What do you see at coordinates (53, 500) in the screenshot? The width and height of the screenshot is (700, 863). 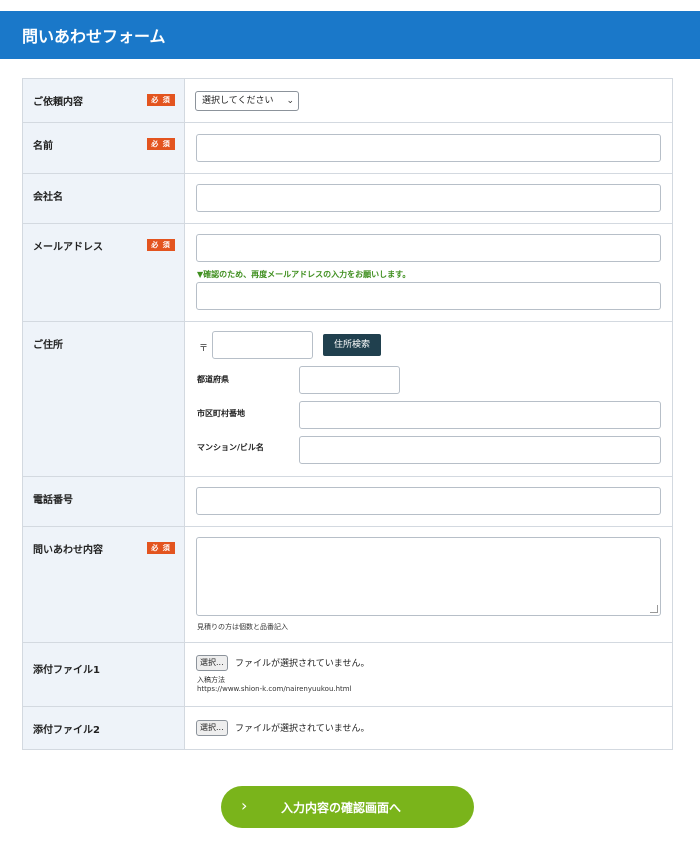 I see `phone-label: 電話番号` at bounding box center [53, 500].